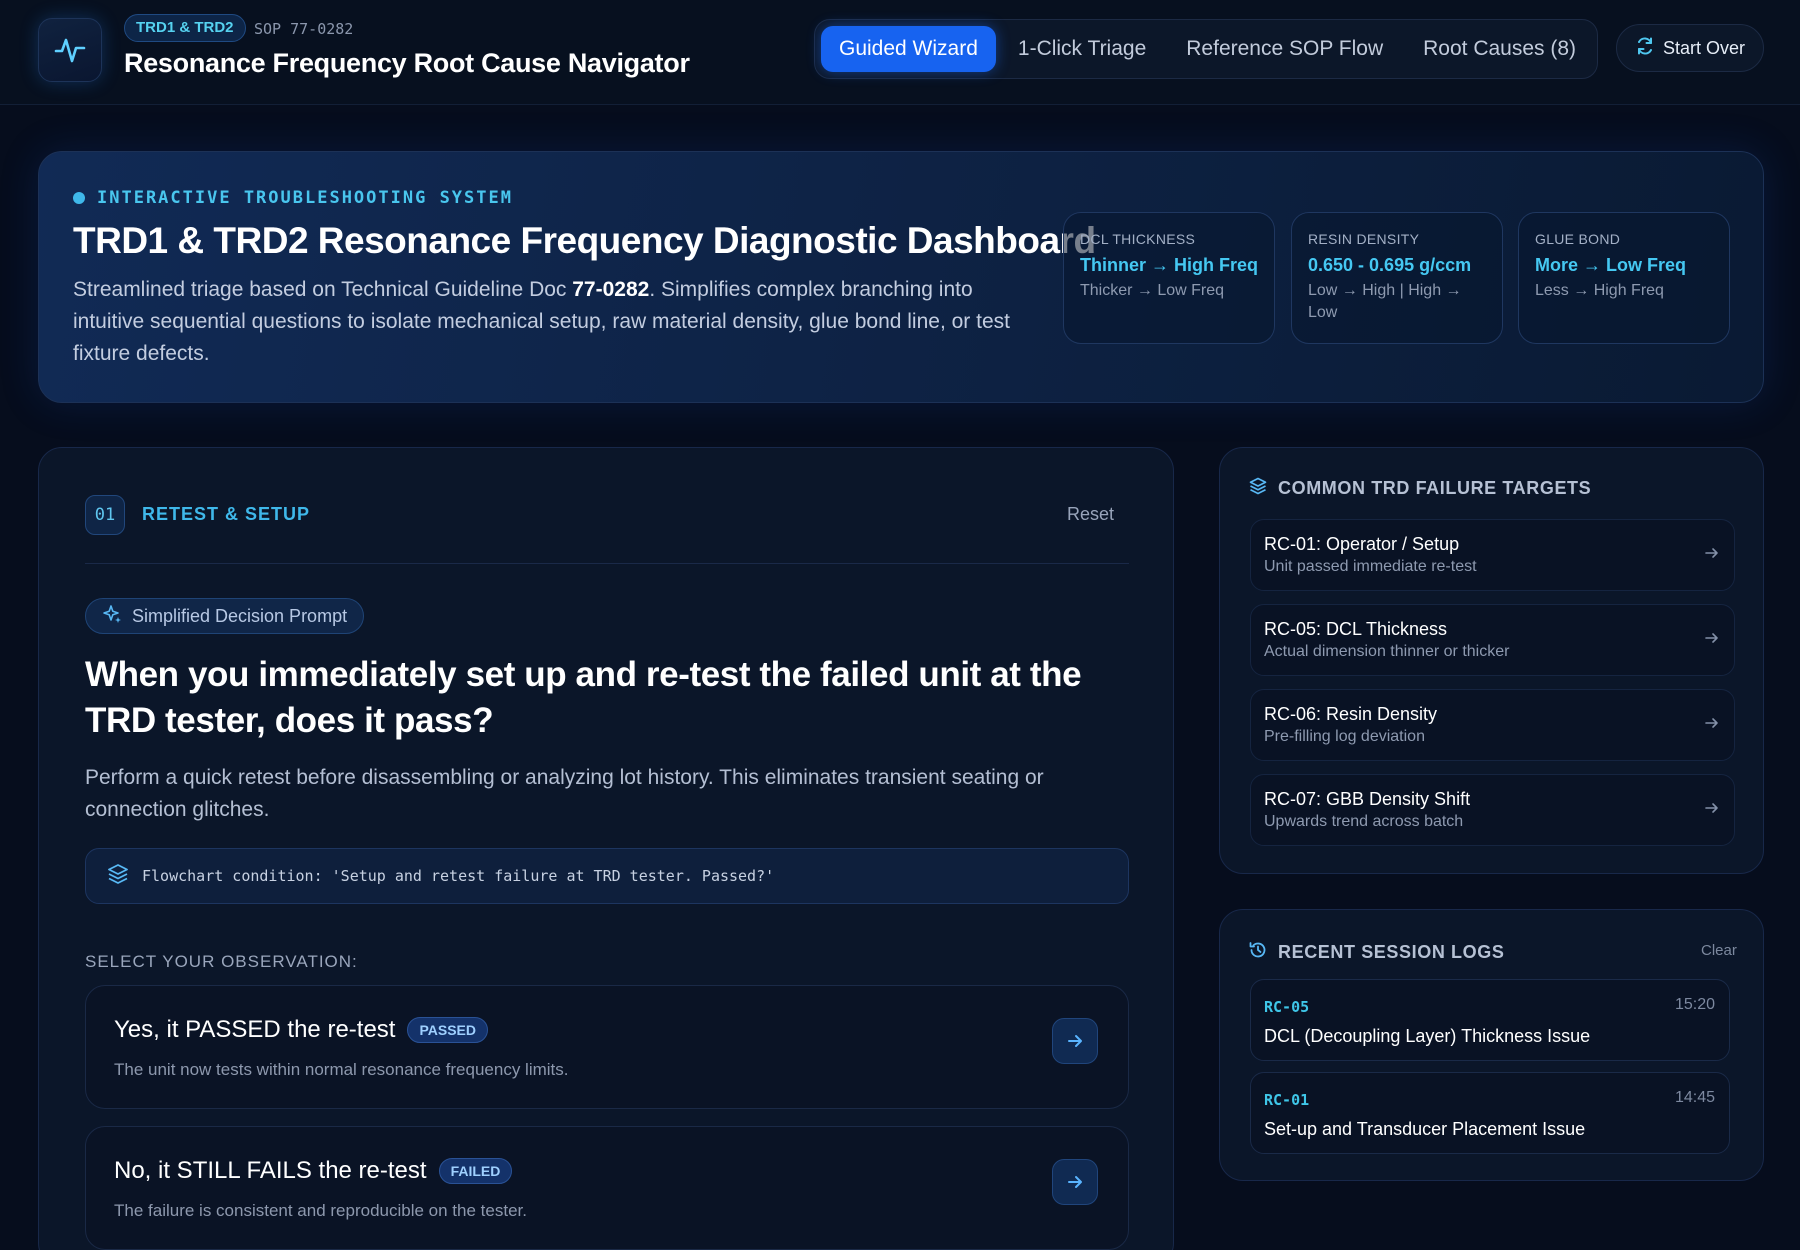 This screenshot has height=1250, width=1800. I want to click on stat-label: RESIN DENSITY, so click(1364, 239).